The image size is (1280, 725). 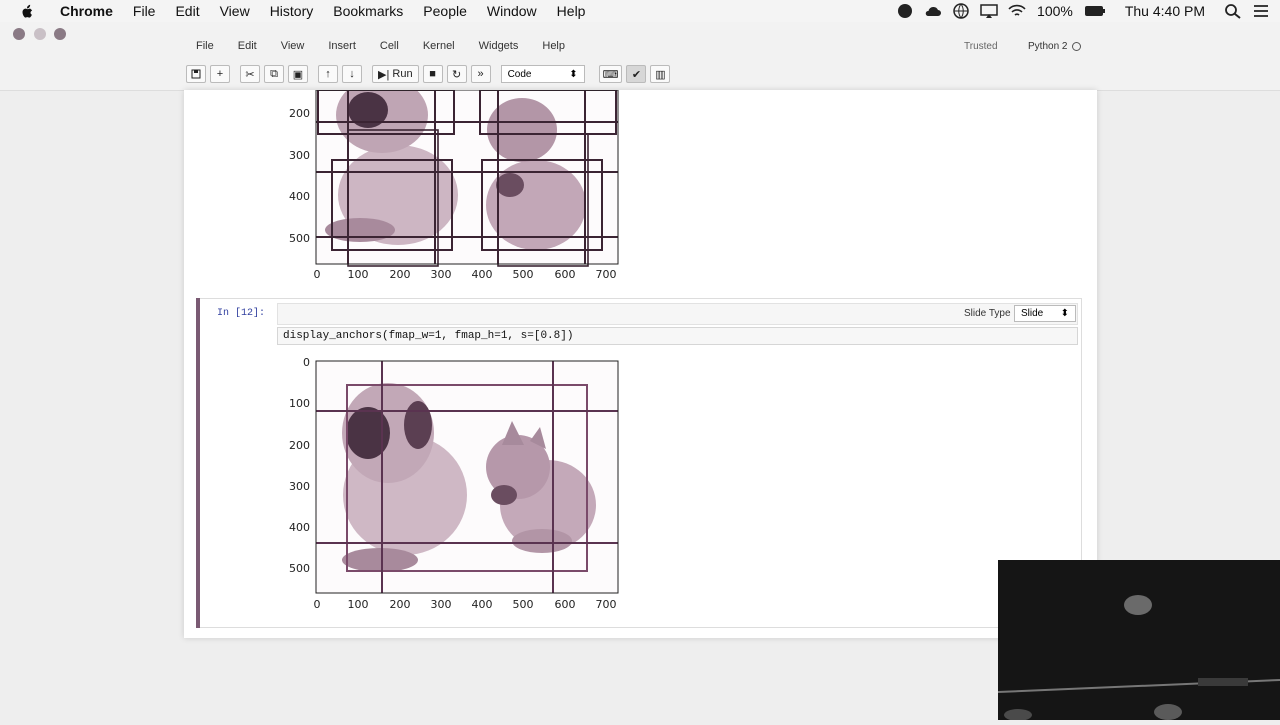 I want to click on menu-edit: Edit, so click(x=187, y=11).